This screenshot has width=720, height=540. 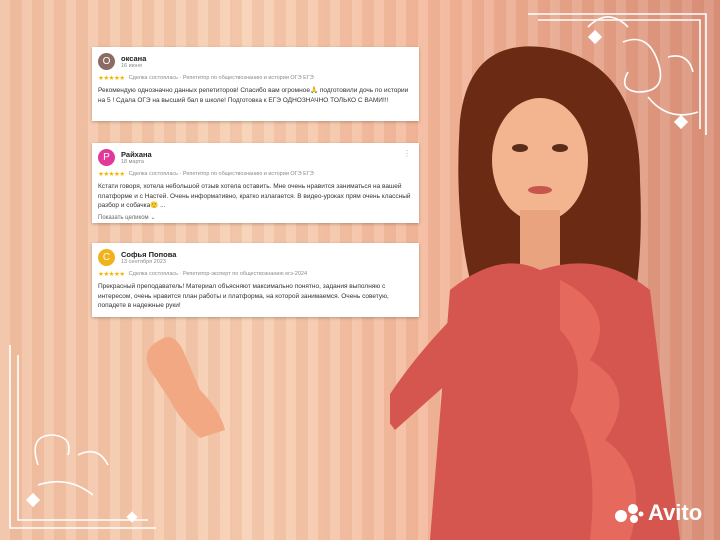 What do you see at coordinates (106, 257) in the screenshot?
I see `avatar: С` at bounding box center [106, 257].